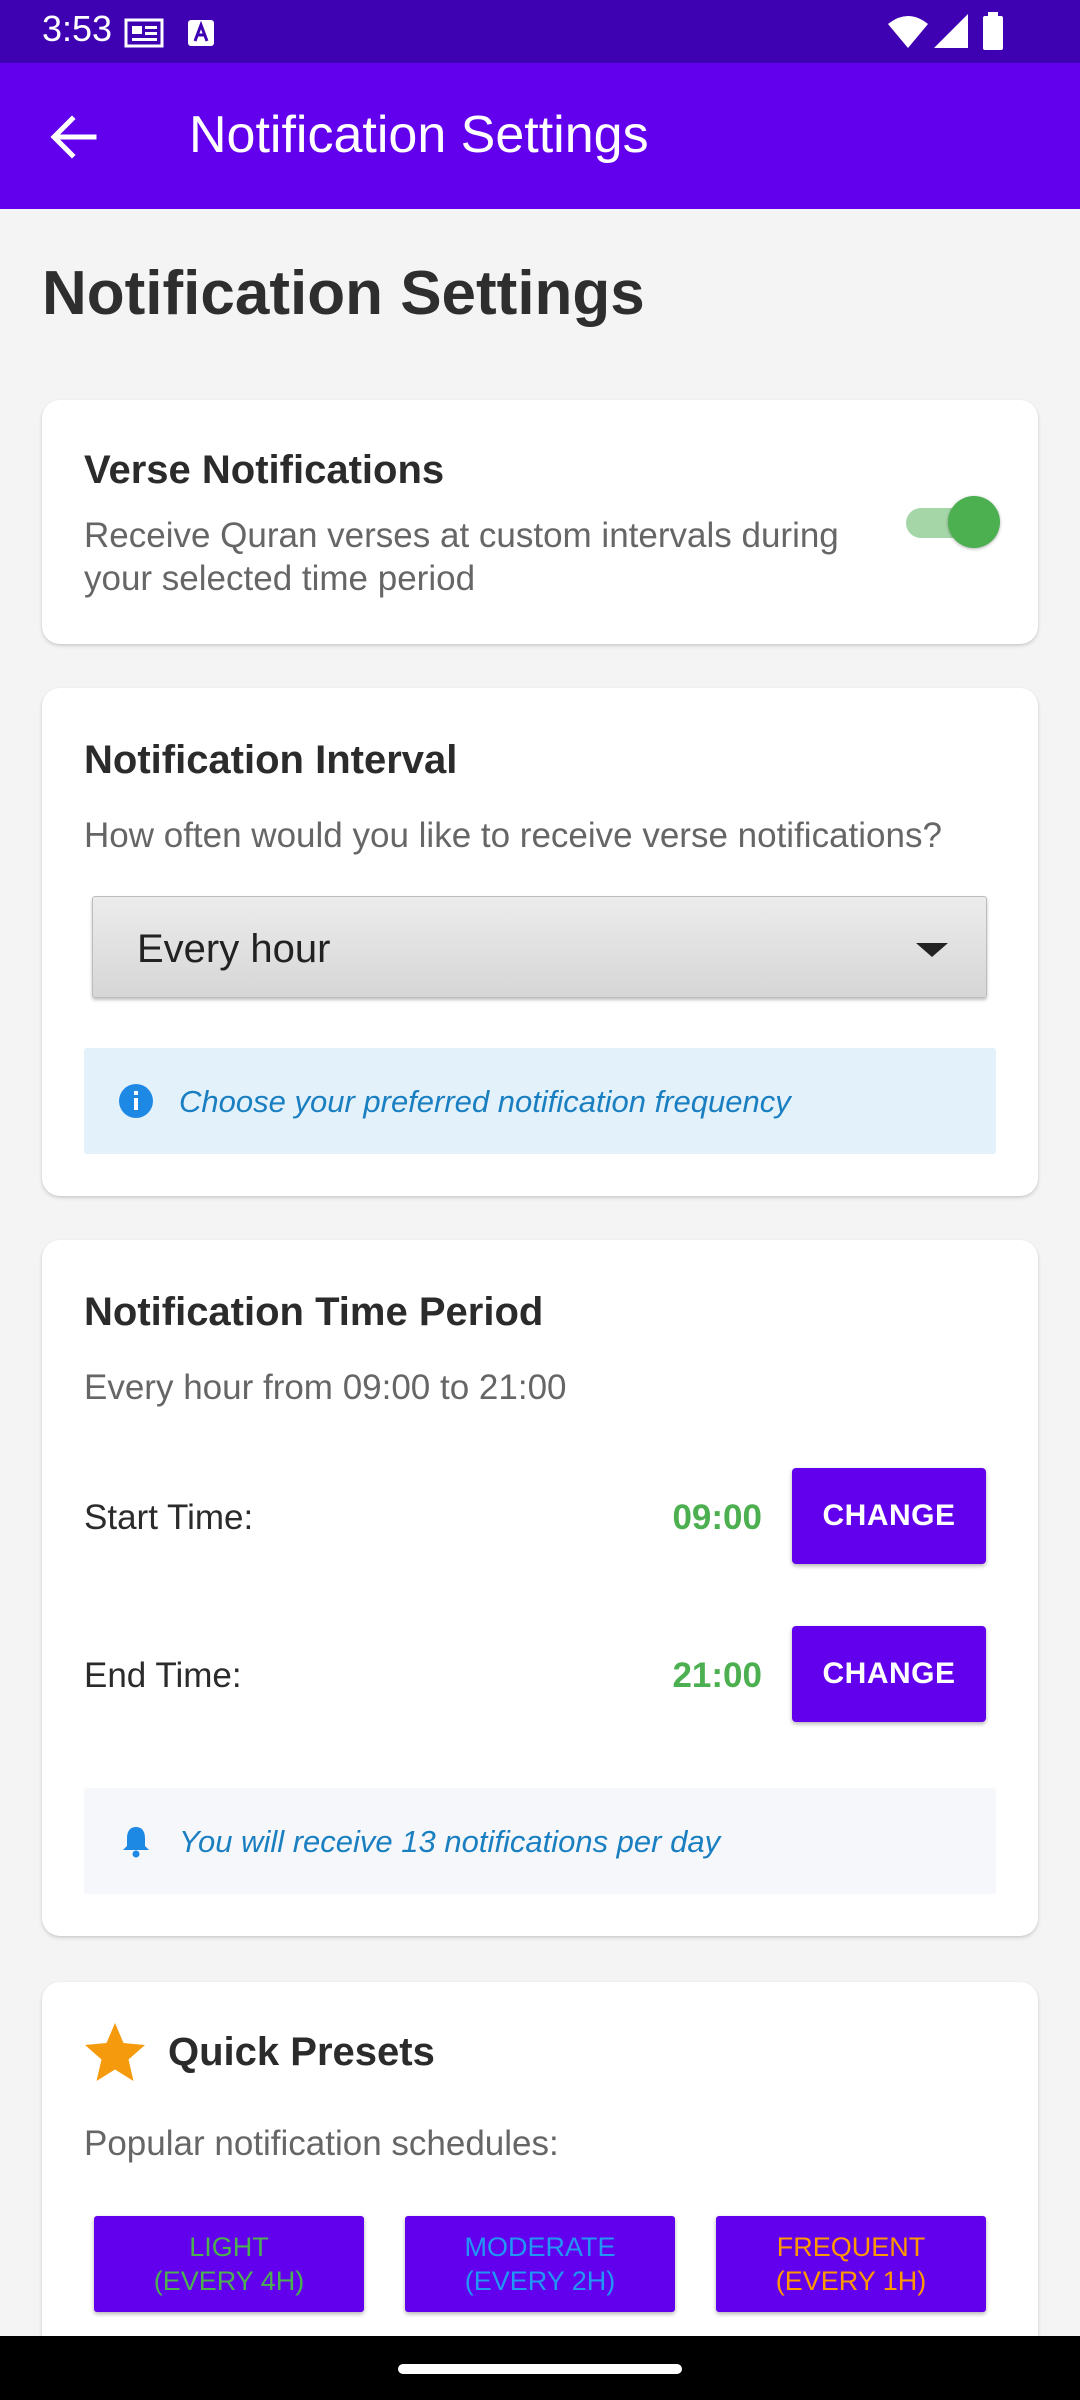 The width and height of the screenshot is (1080, 2400). Describe the element at coordinates (77, 28) in the screenshot. I see `status-time: 3:53` at that location.